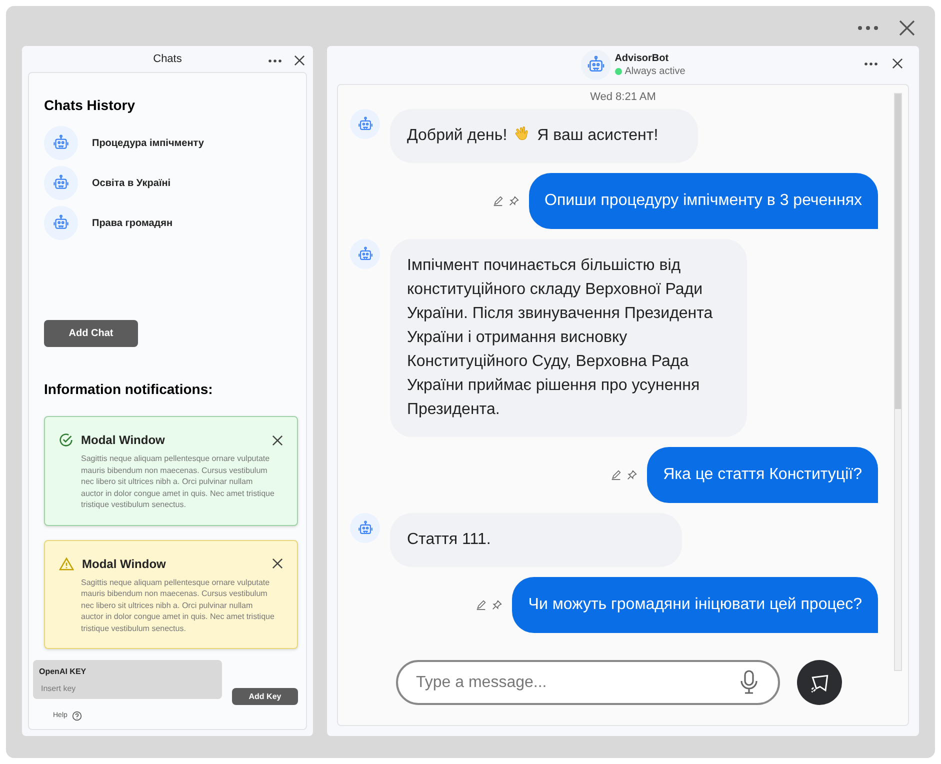  I want to click on warning-icon, so click(66, 563).